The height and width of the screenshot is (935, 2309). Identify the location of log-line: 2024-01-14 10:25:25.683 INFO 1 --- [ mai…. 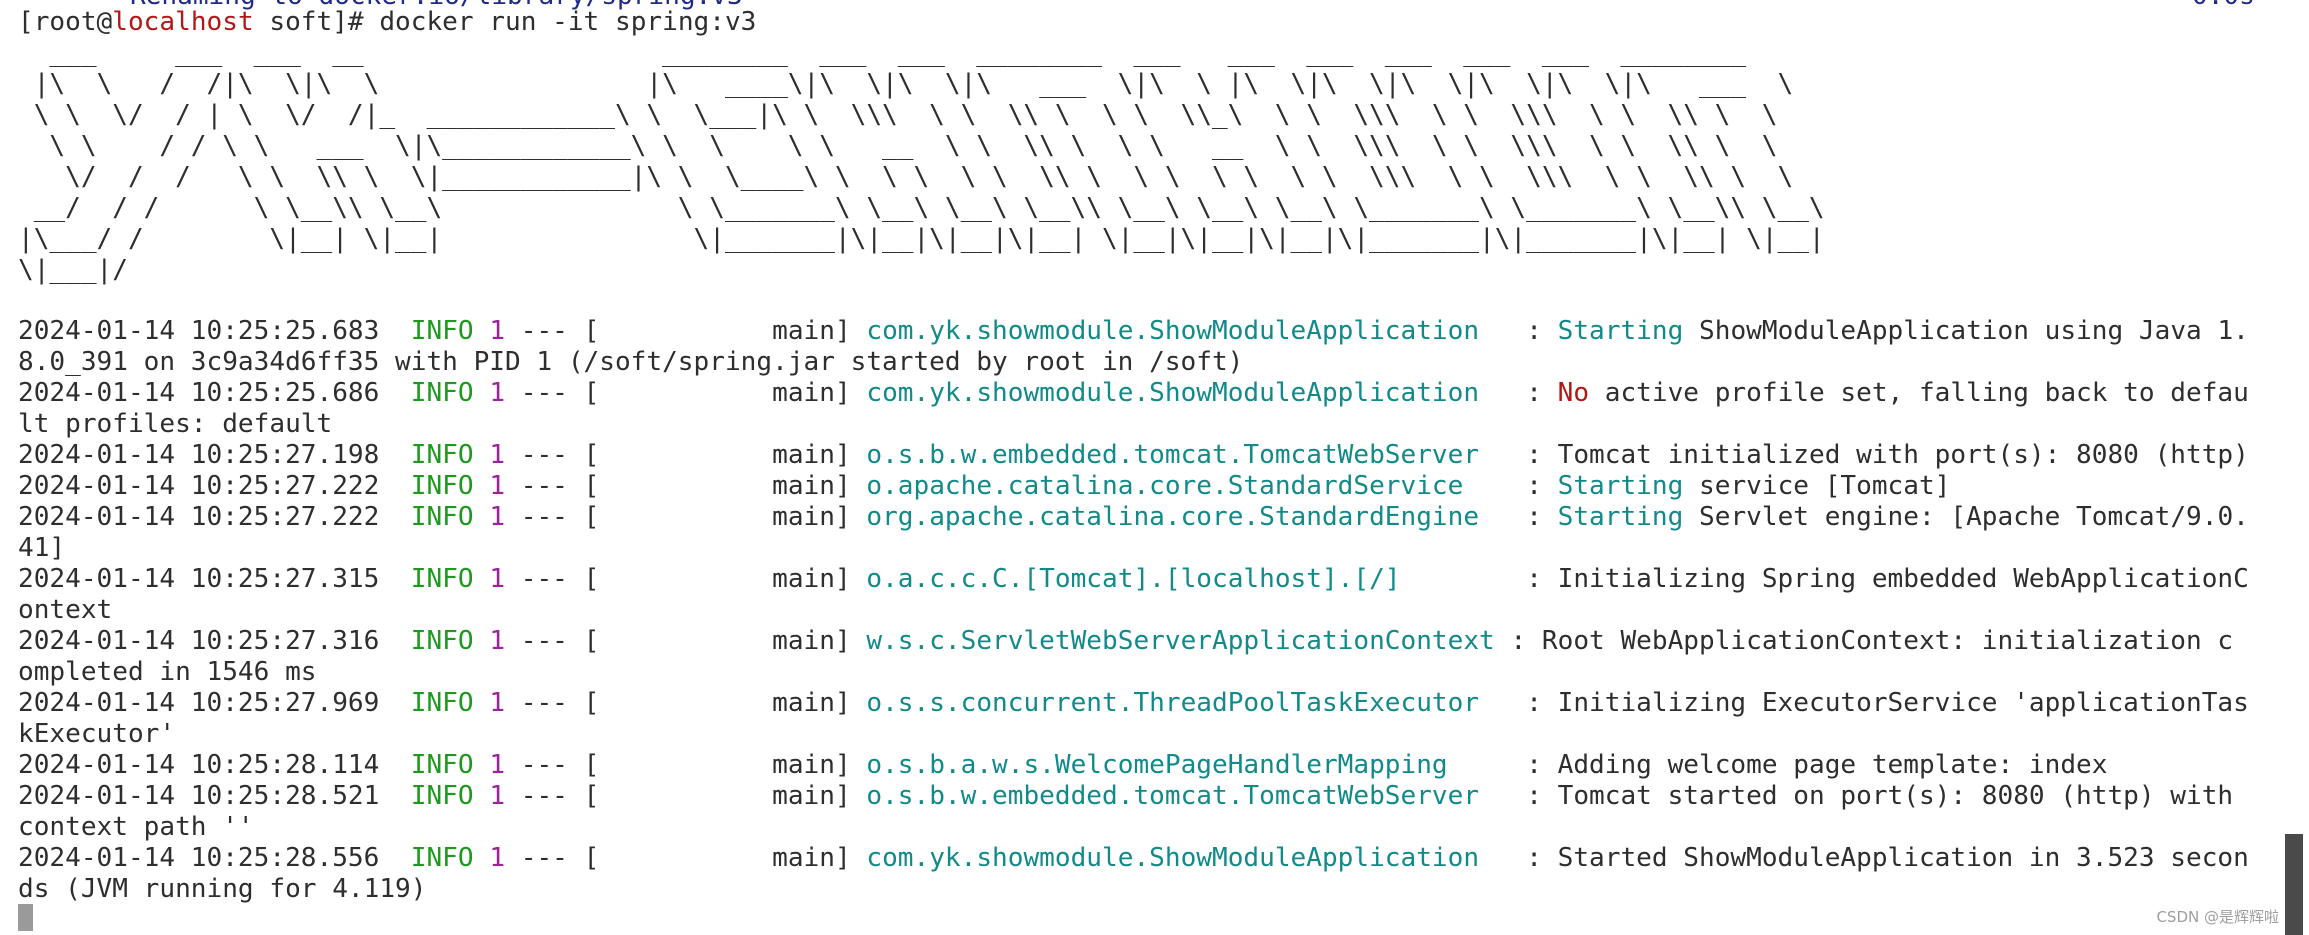
(1133, 331).